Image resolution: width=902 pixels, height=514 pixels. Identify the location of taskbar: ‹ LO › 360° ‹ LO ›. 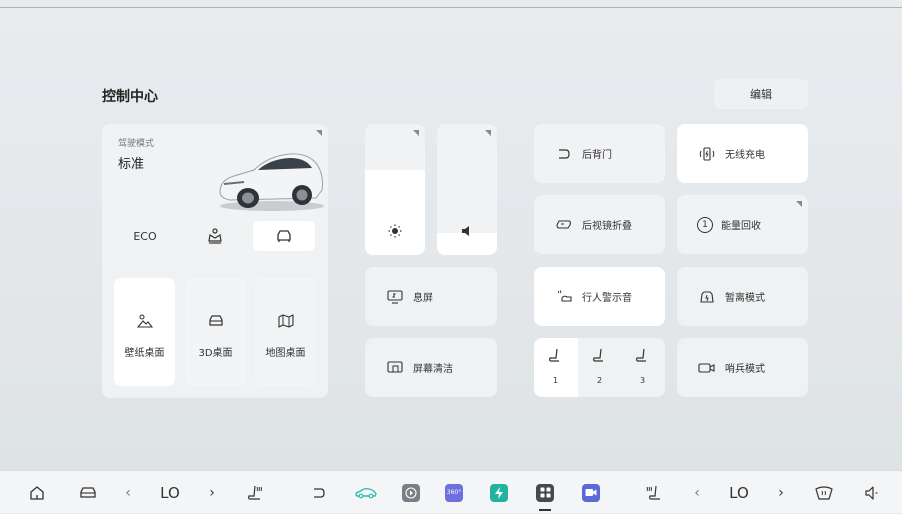
(451, 491).